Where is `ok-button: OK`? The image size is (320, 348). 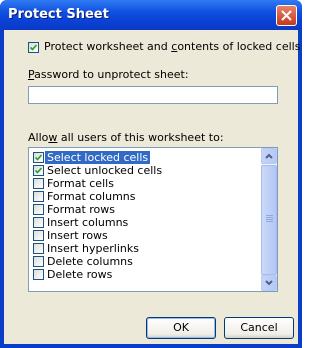 ok-button: OK is located at coordinates (181, 328).